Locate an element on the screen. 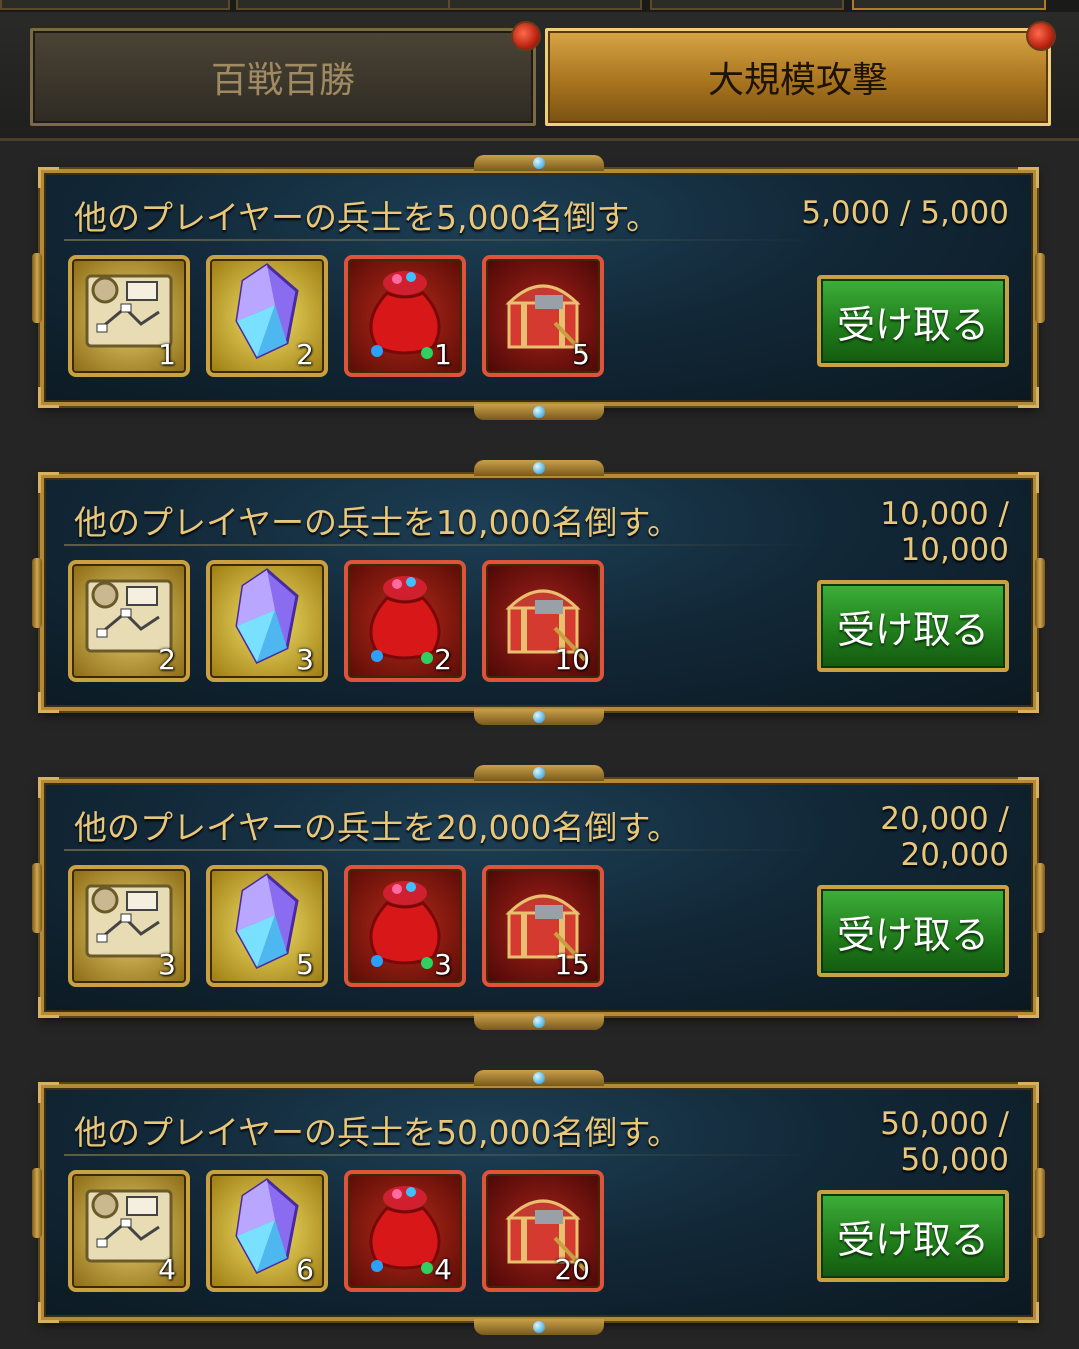 The image size is (1079, 1349). reward-crystal: 6 is located at coordinates (267, 1231).